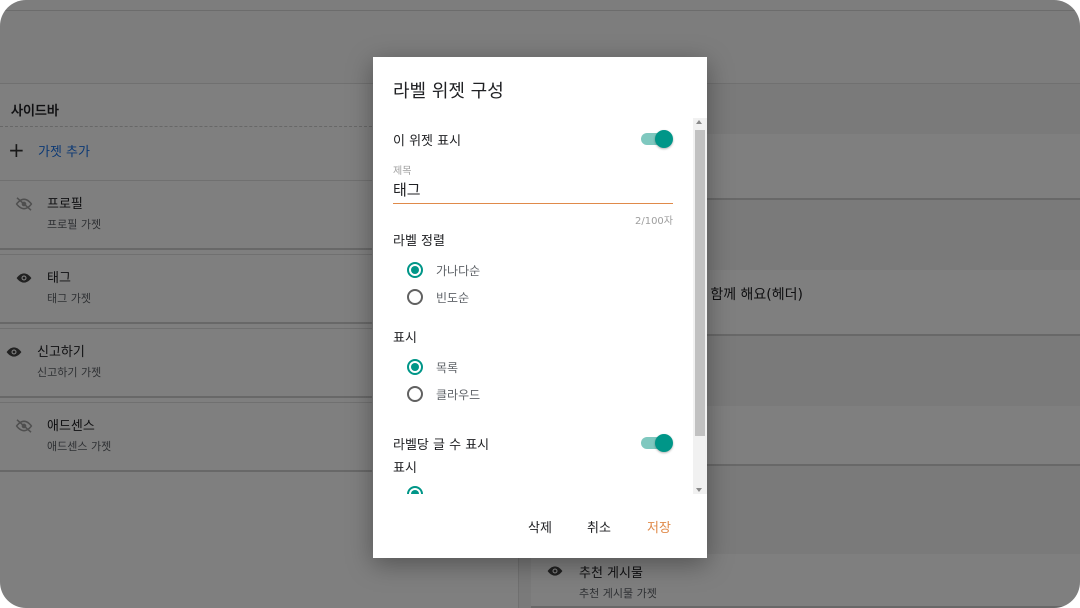 The image size is (1080, 608). I want to click on display-cloud-radio, so click(415, 394).